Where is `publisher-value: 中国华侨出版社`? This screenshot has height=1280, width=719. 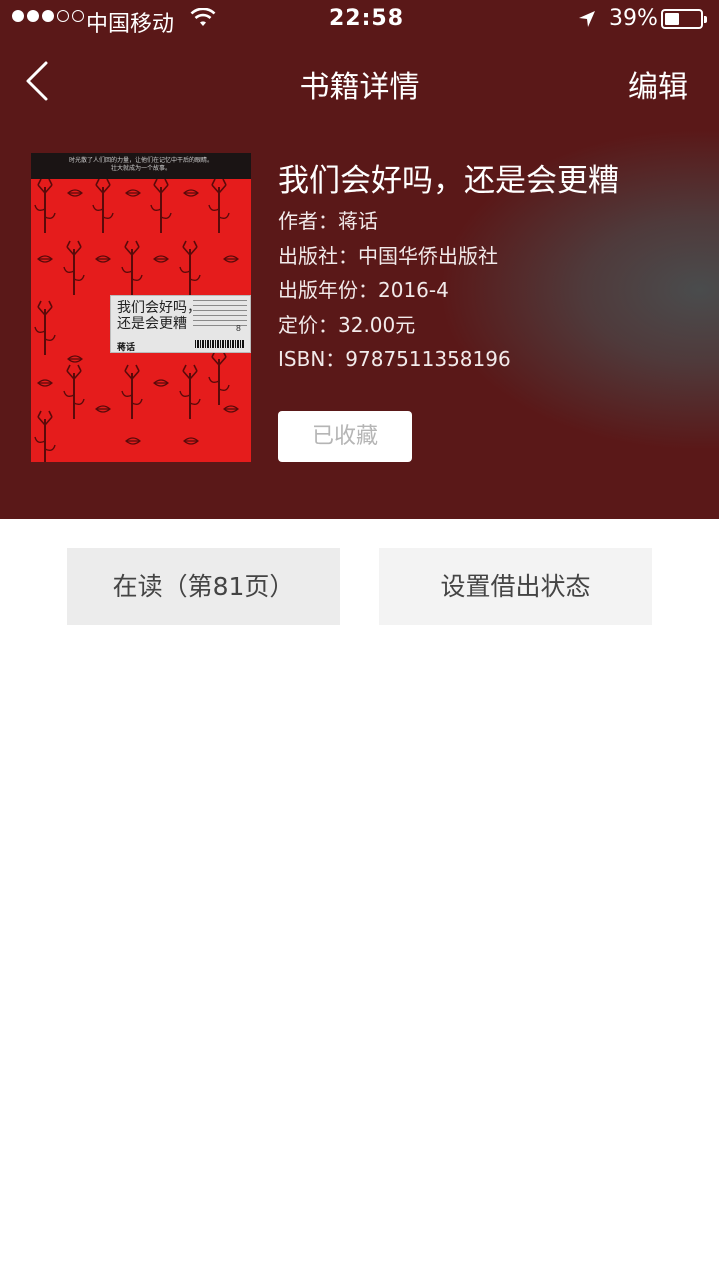
publisher-value: 中国华侨出版社 is located at coordinates (428, 256).